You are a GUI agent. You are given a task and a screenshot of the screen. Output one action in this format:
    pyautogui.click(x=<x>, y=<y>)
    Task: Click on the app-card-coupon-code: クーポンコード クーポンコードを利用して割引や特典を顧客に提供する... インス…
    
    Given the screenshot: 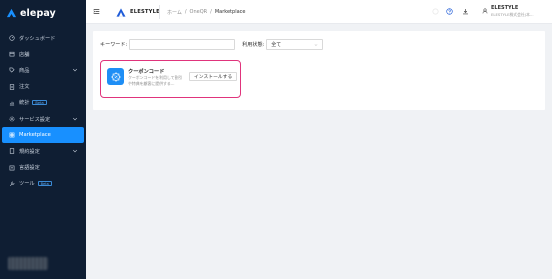 What is the action you would take?
    pyautogui.click(x=170, y=79)
    